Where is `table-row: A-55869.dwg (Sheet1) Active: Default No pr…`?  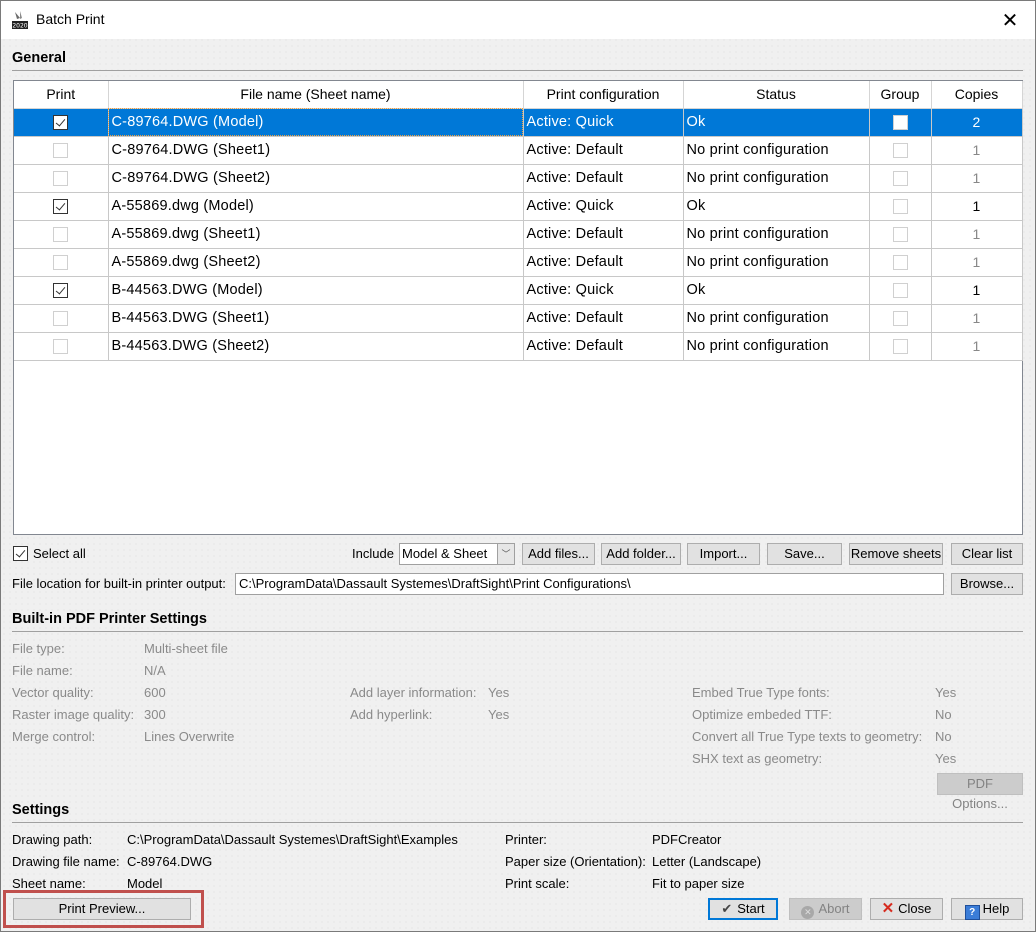
table-row: A-55869.dwg (Sheet1) Active: Default No pr… is located at coordinates (518, 234).